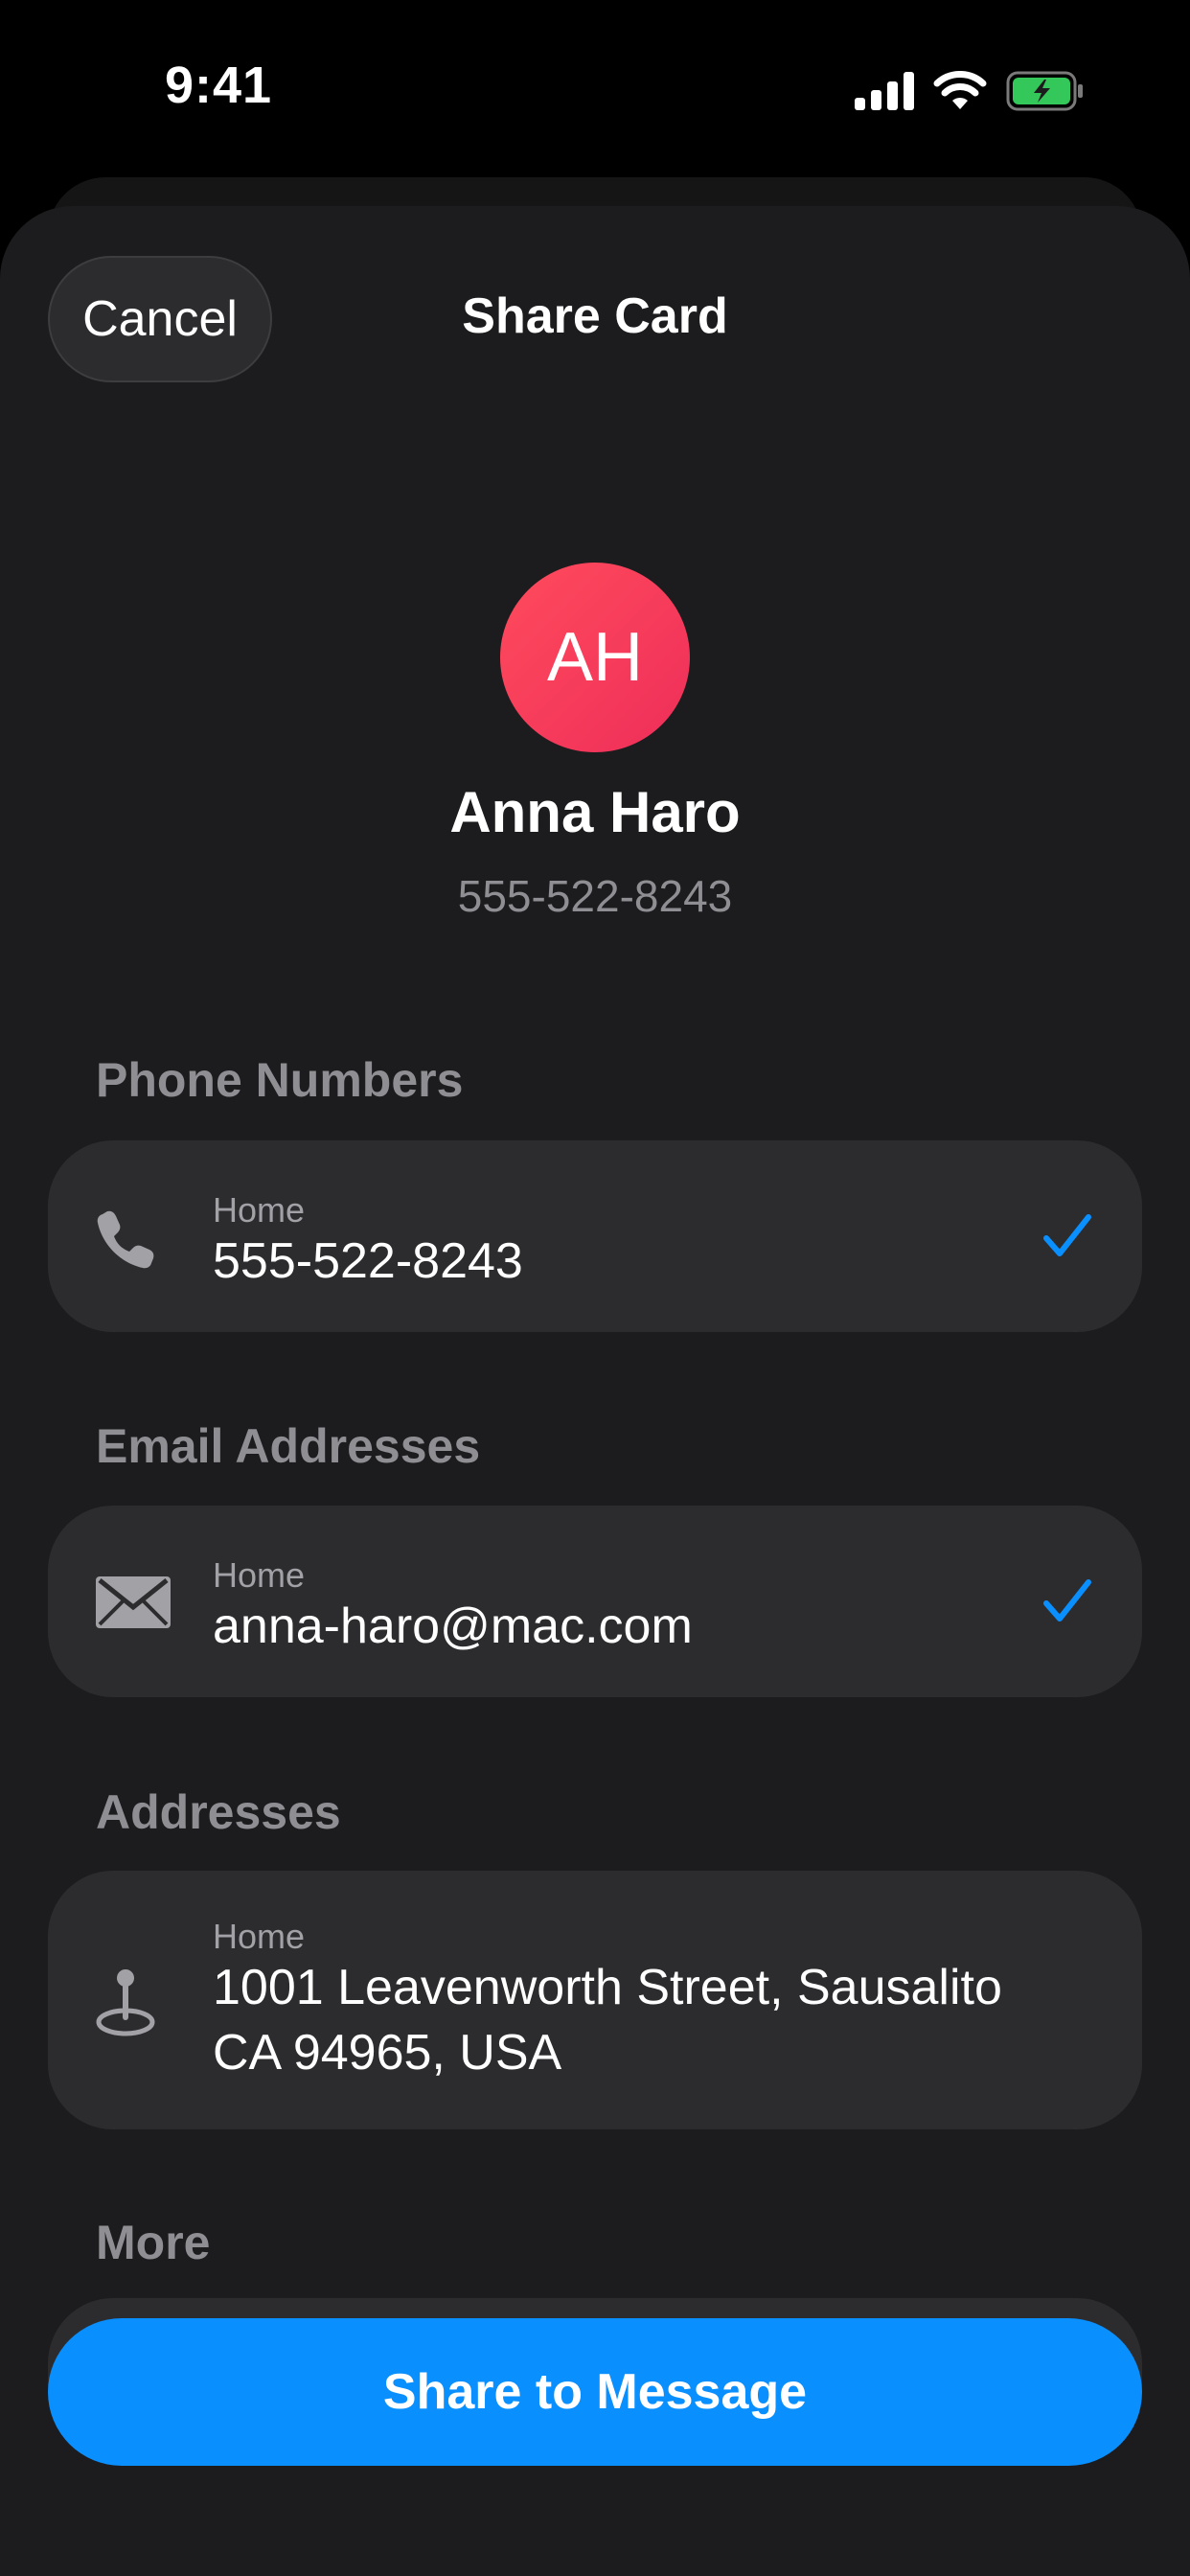 Image resolution: width=1190 pixels, height=2576 pixels. Describe the element at coordinates (960, 90) in the screenshot. I see `wifi-icon` at that location.